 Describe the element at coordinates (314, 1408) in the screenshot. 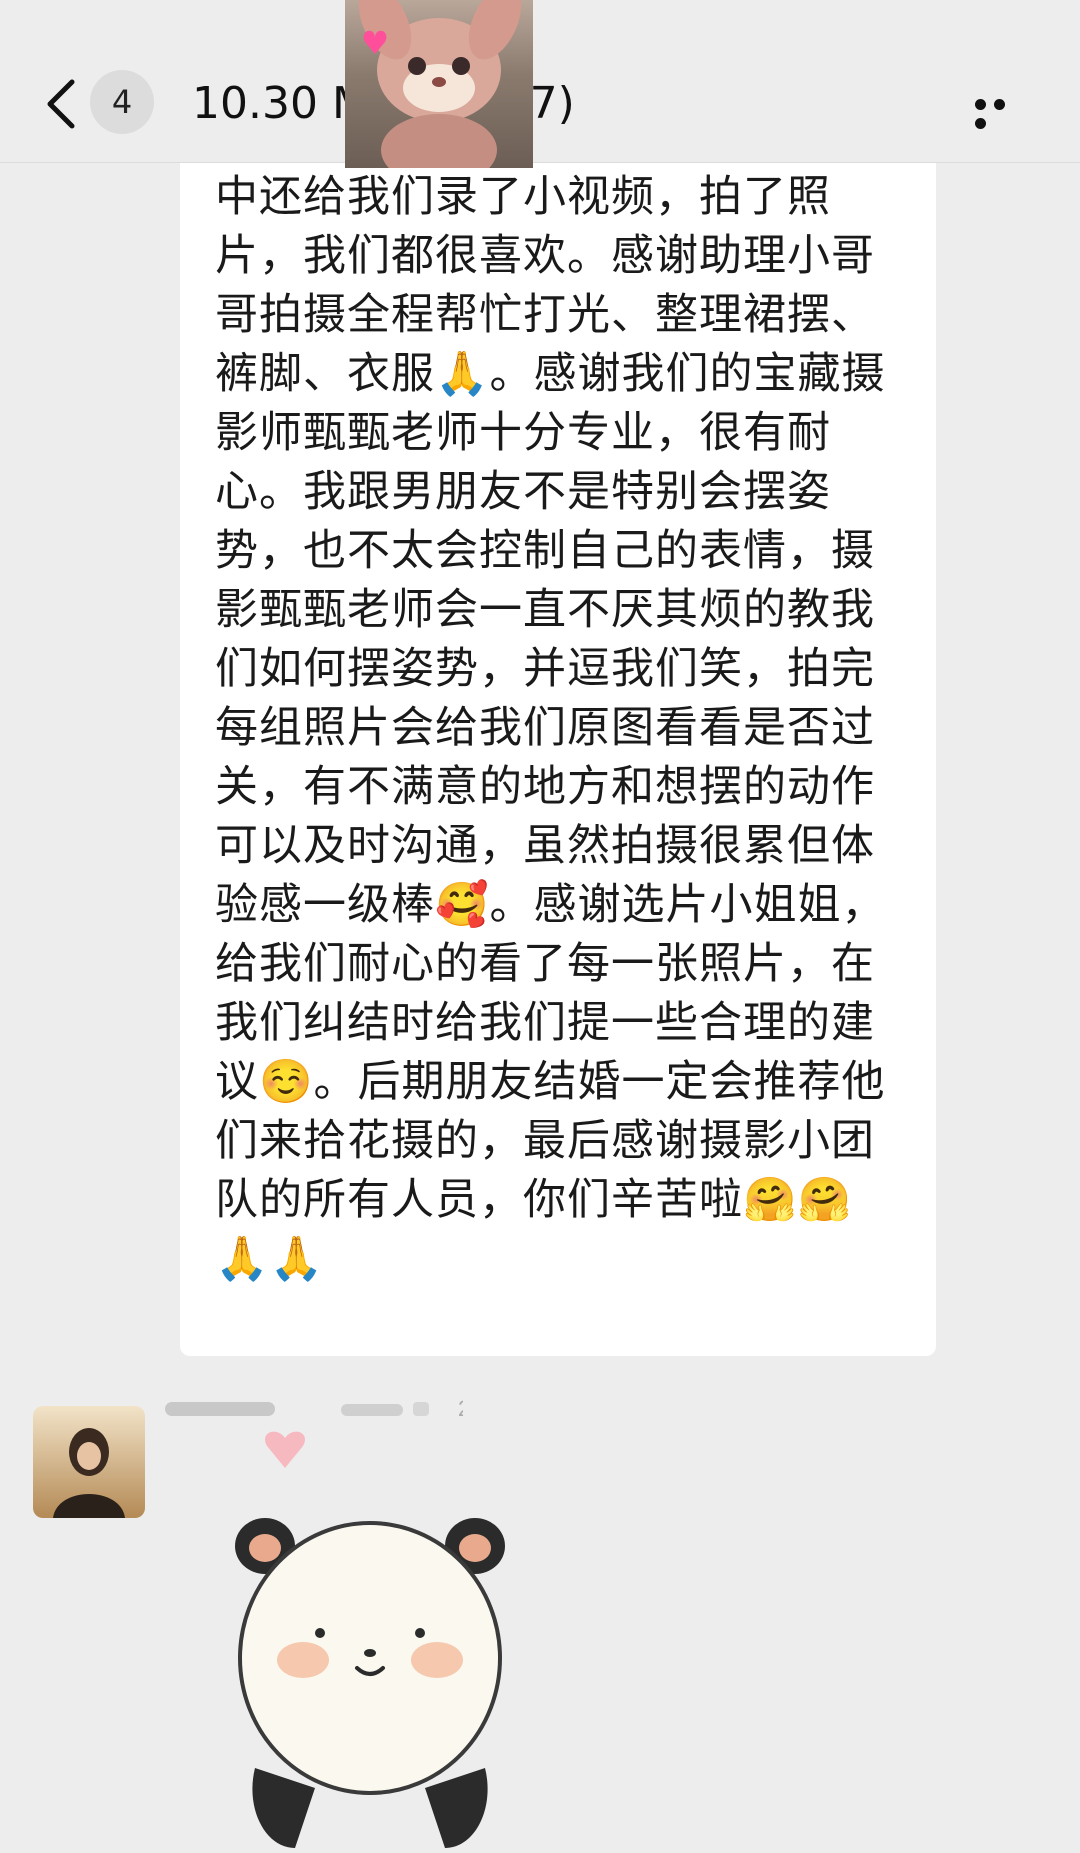

I see `sender-name-blurred: 2` at that location.